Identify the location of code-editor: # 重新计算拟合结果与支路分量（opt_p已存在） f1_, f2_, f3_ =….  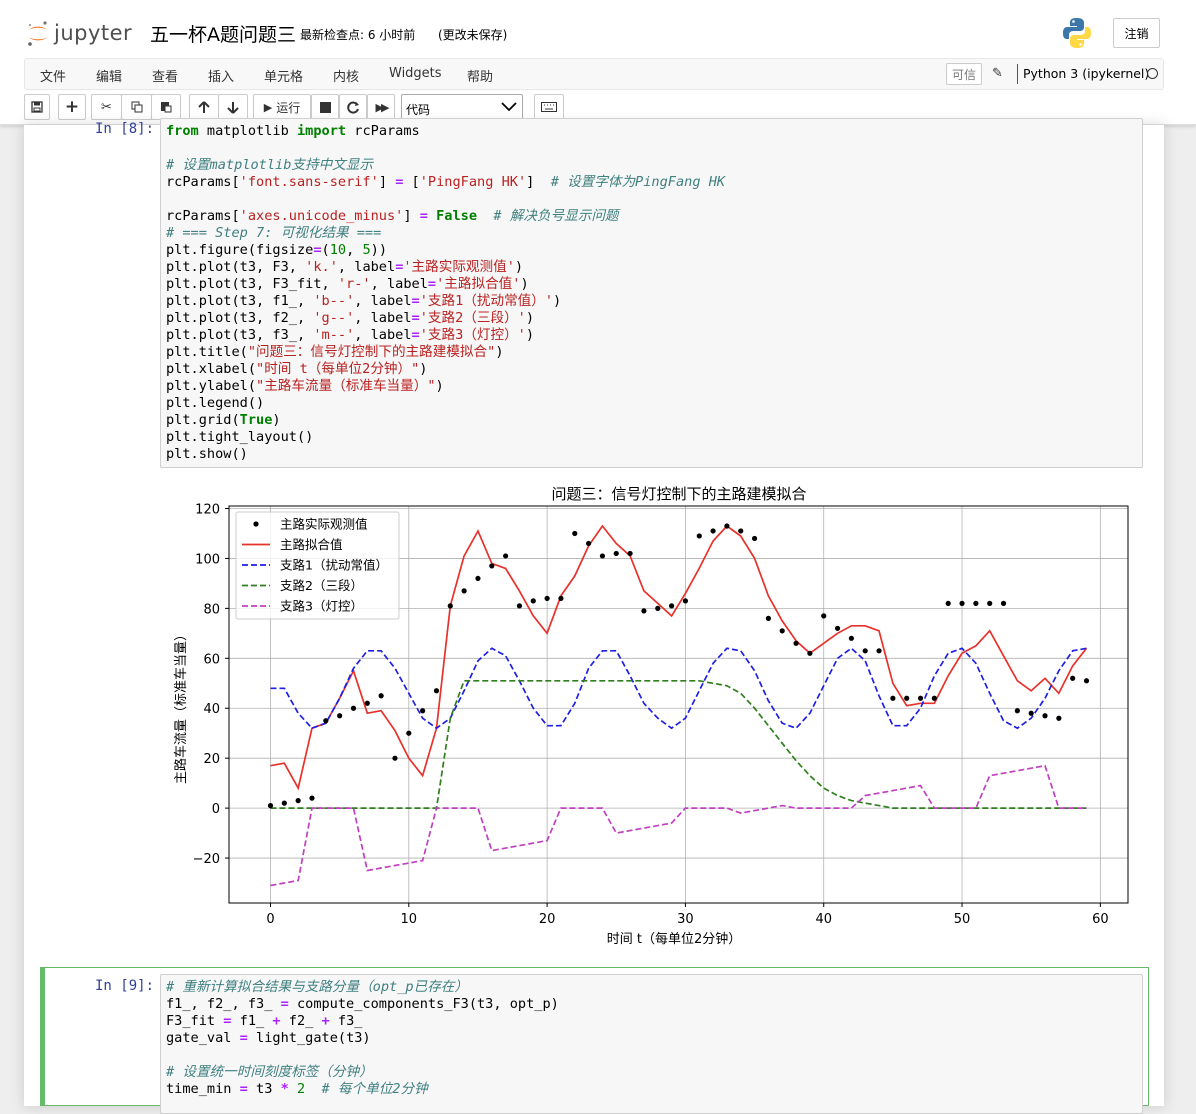
(651, 1044).